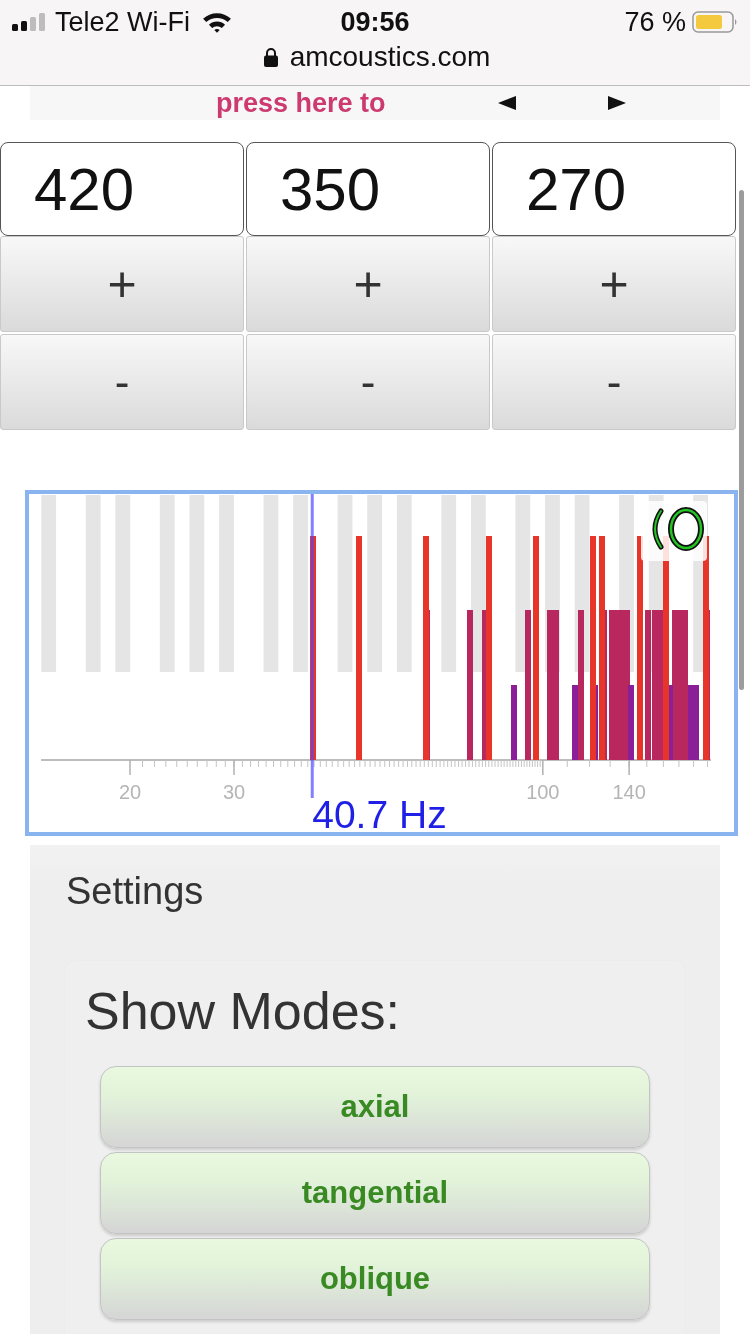 The height and width of the screenshot is (1334, 750). Describe the element at coordinates (614, 189) in the screenshot. I see `number-input: 270` at that location.